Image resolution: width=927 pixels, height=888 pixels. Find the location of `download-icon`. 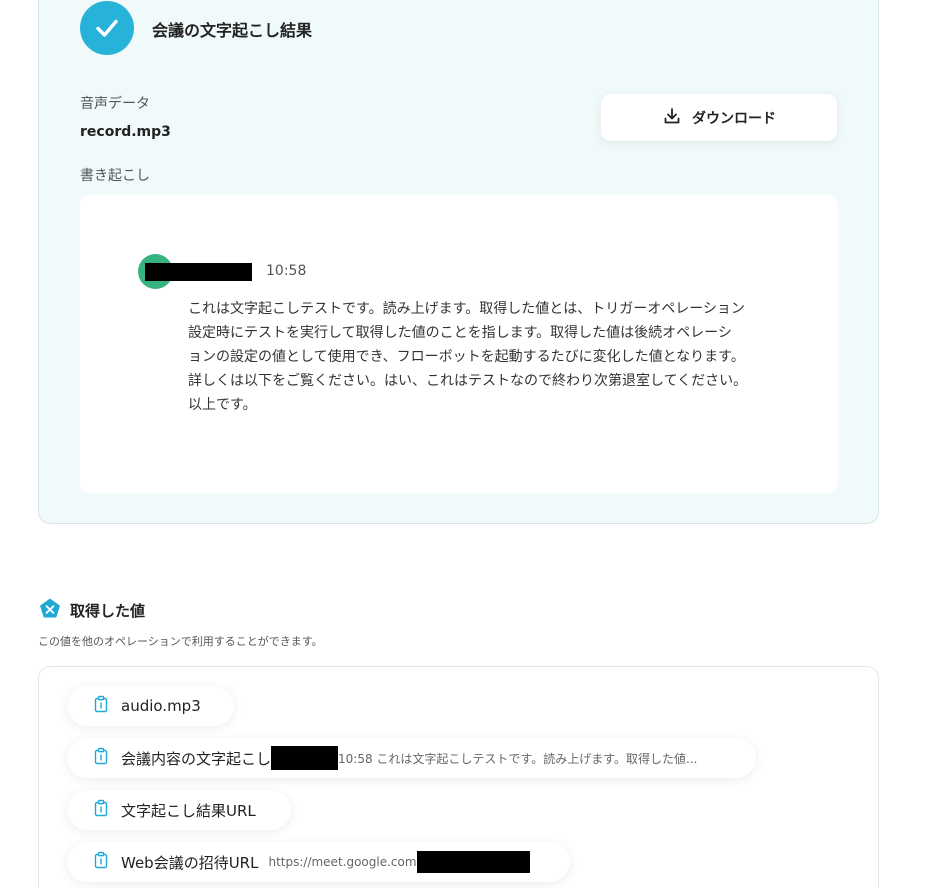

download-icon is located at coordinates (672, 118).